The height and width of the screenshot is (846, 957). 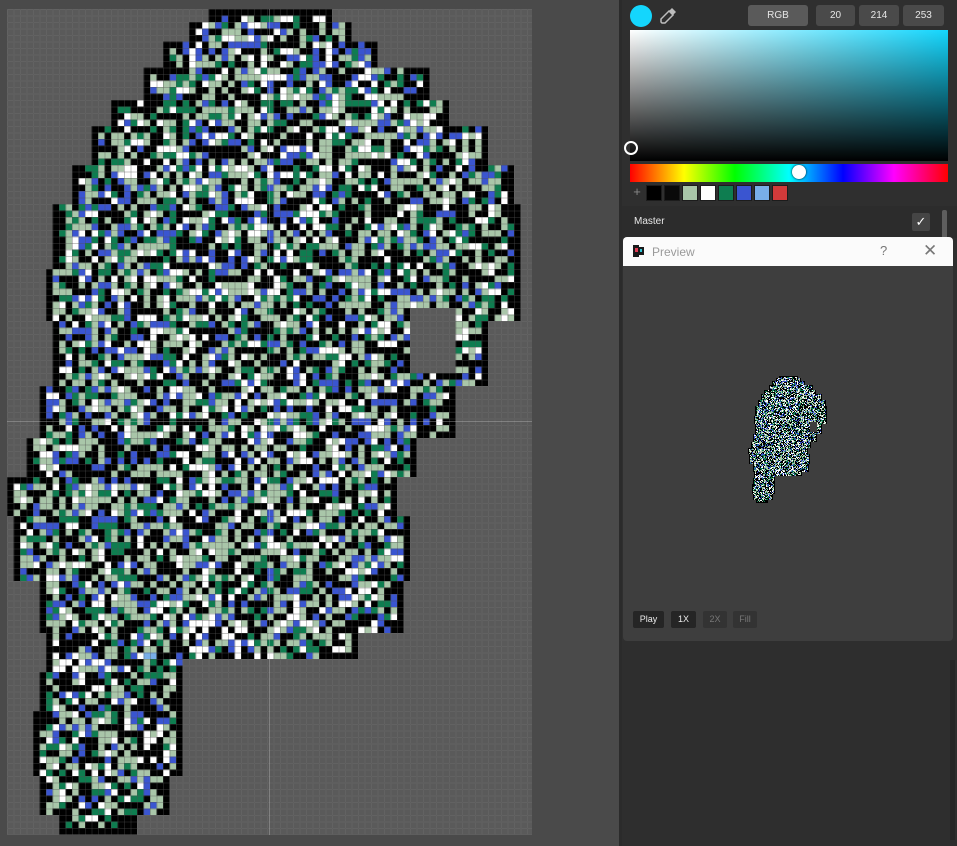 What do you see at coordinates (798, 172) in the screenshot?
I see `hue-slider-handle` at bounding box center [798, 172].